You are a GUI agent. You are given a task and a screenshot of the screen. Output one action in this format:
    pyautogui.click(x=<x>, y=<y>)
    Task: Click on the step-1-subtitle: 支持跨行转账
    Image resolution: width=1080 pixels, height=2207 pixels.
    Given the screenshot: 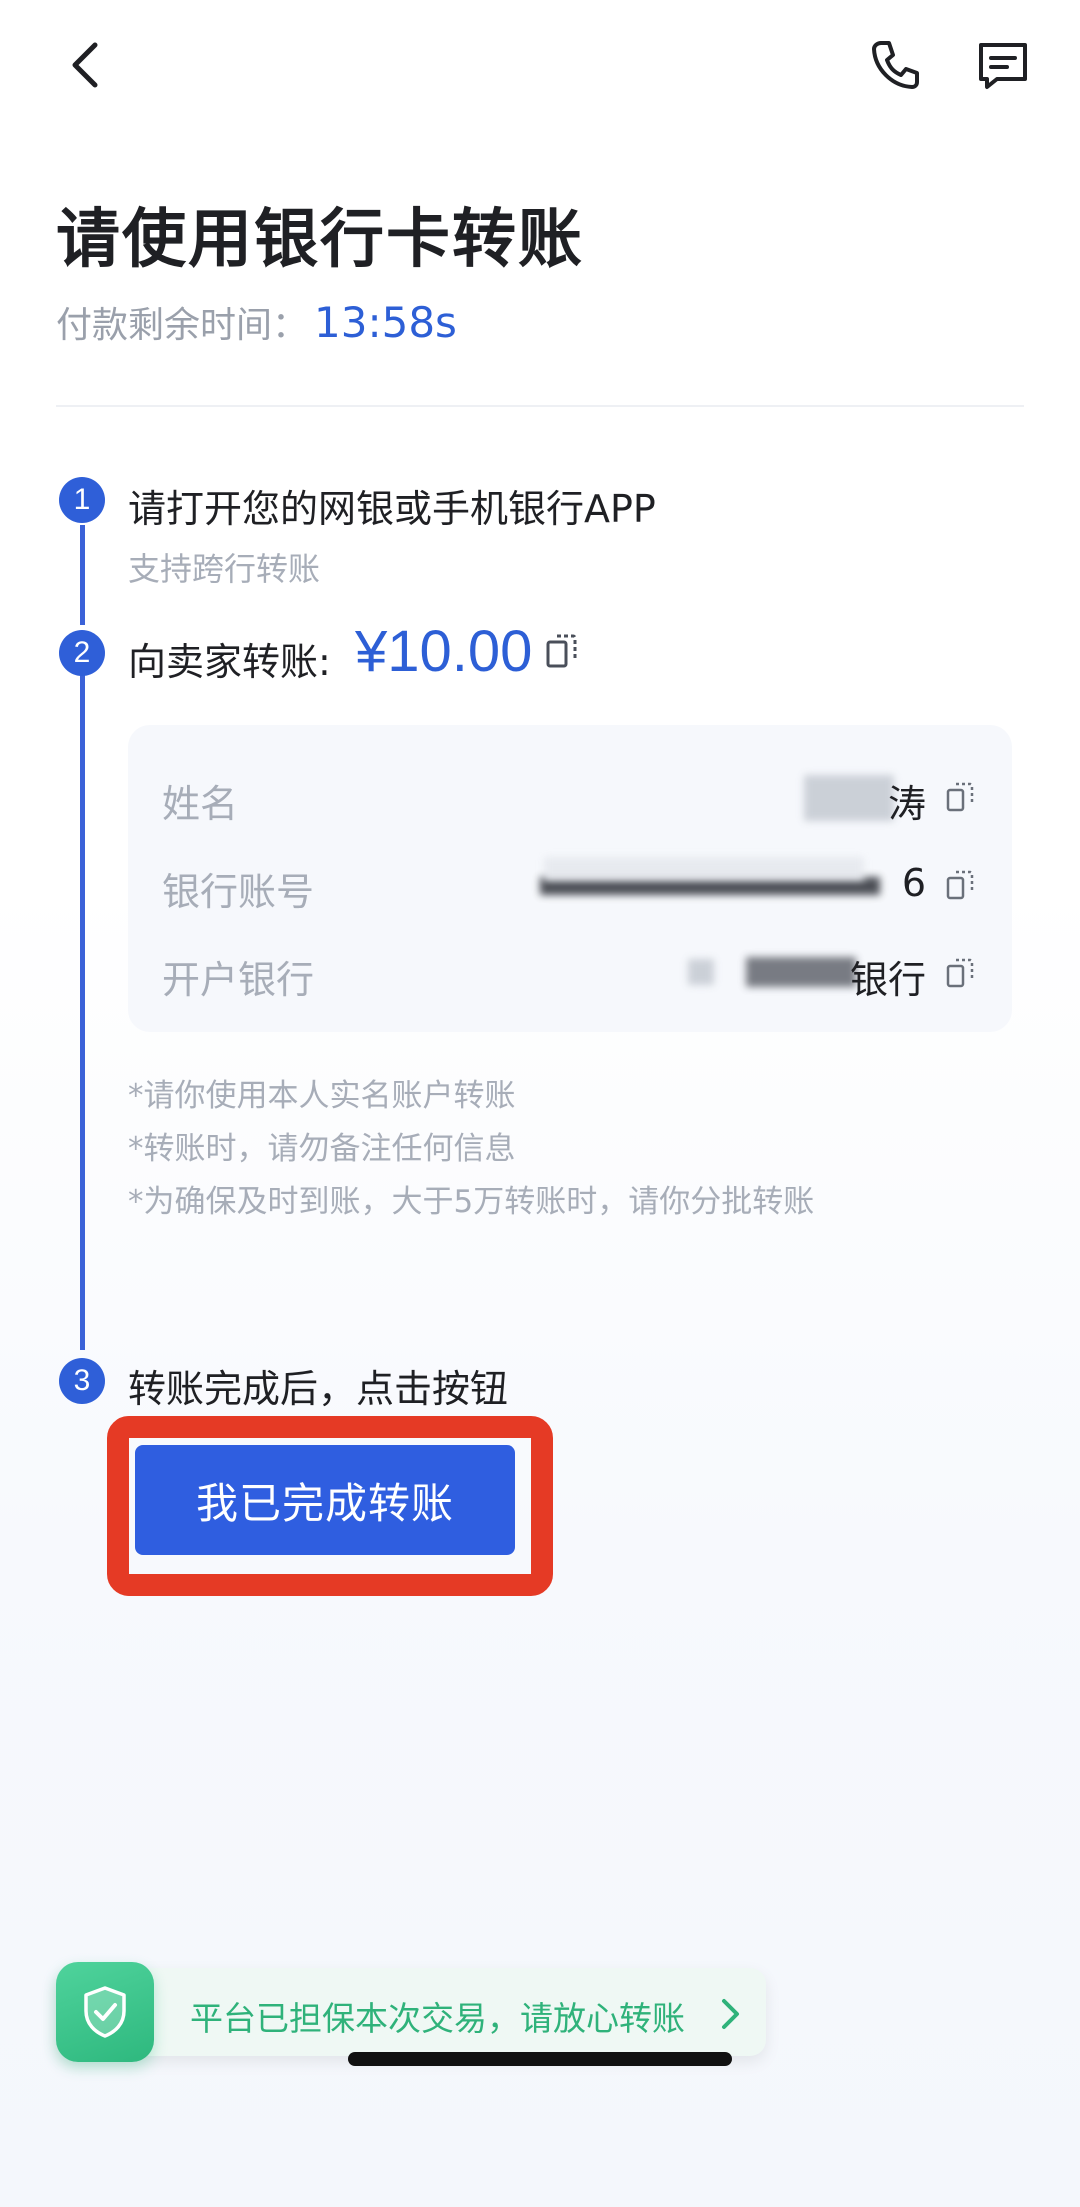 What is the action you would take?
    pyautogui.click(x=224, y=569)
    